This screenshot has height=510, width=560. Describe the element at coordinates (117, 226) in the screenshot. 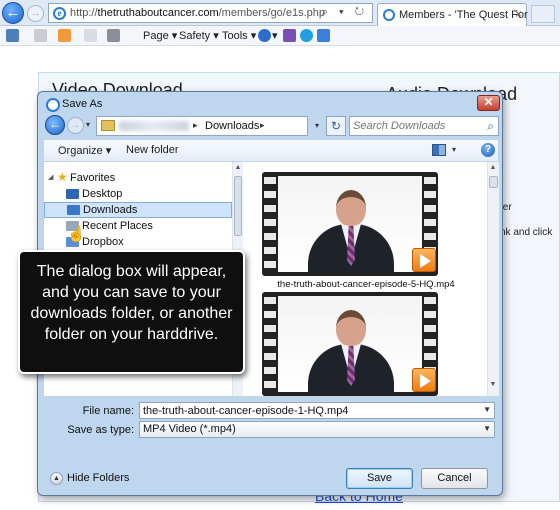

I see `nav-item-label: Recent Places` at that location.